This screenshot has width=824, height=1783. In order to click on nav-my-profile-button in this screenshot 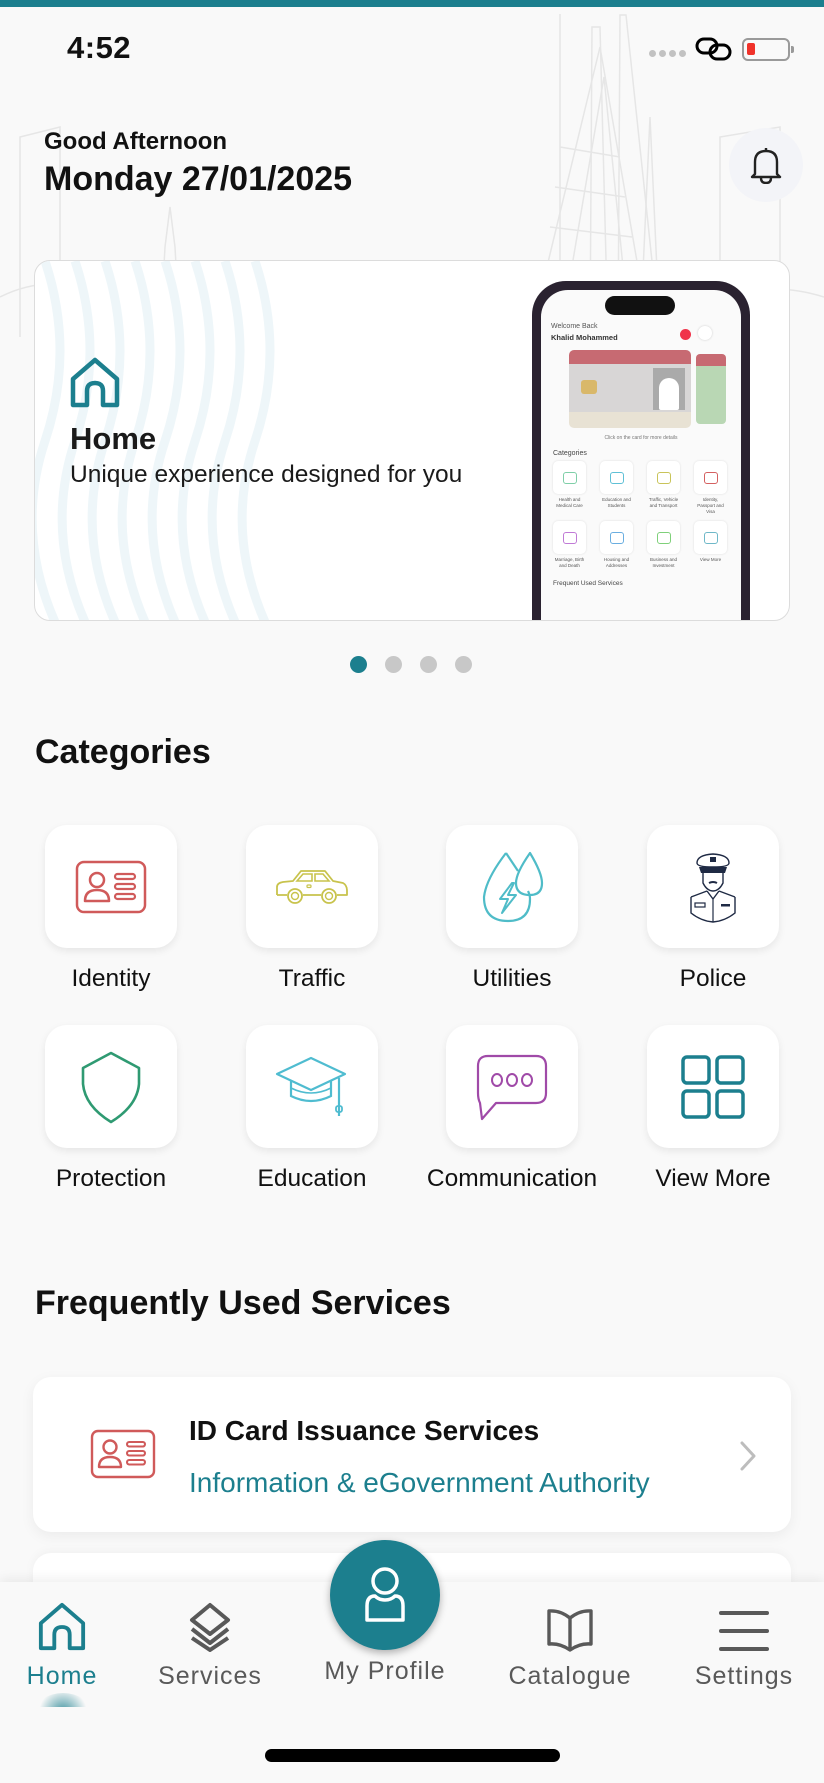, I will do `click(385, 1595)`.